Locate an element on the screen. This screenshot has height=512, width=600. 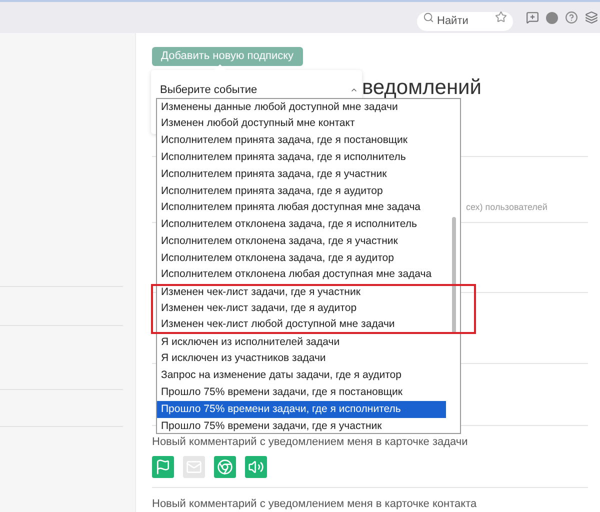
help-icon is located at coordinates (571, 17).